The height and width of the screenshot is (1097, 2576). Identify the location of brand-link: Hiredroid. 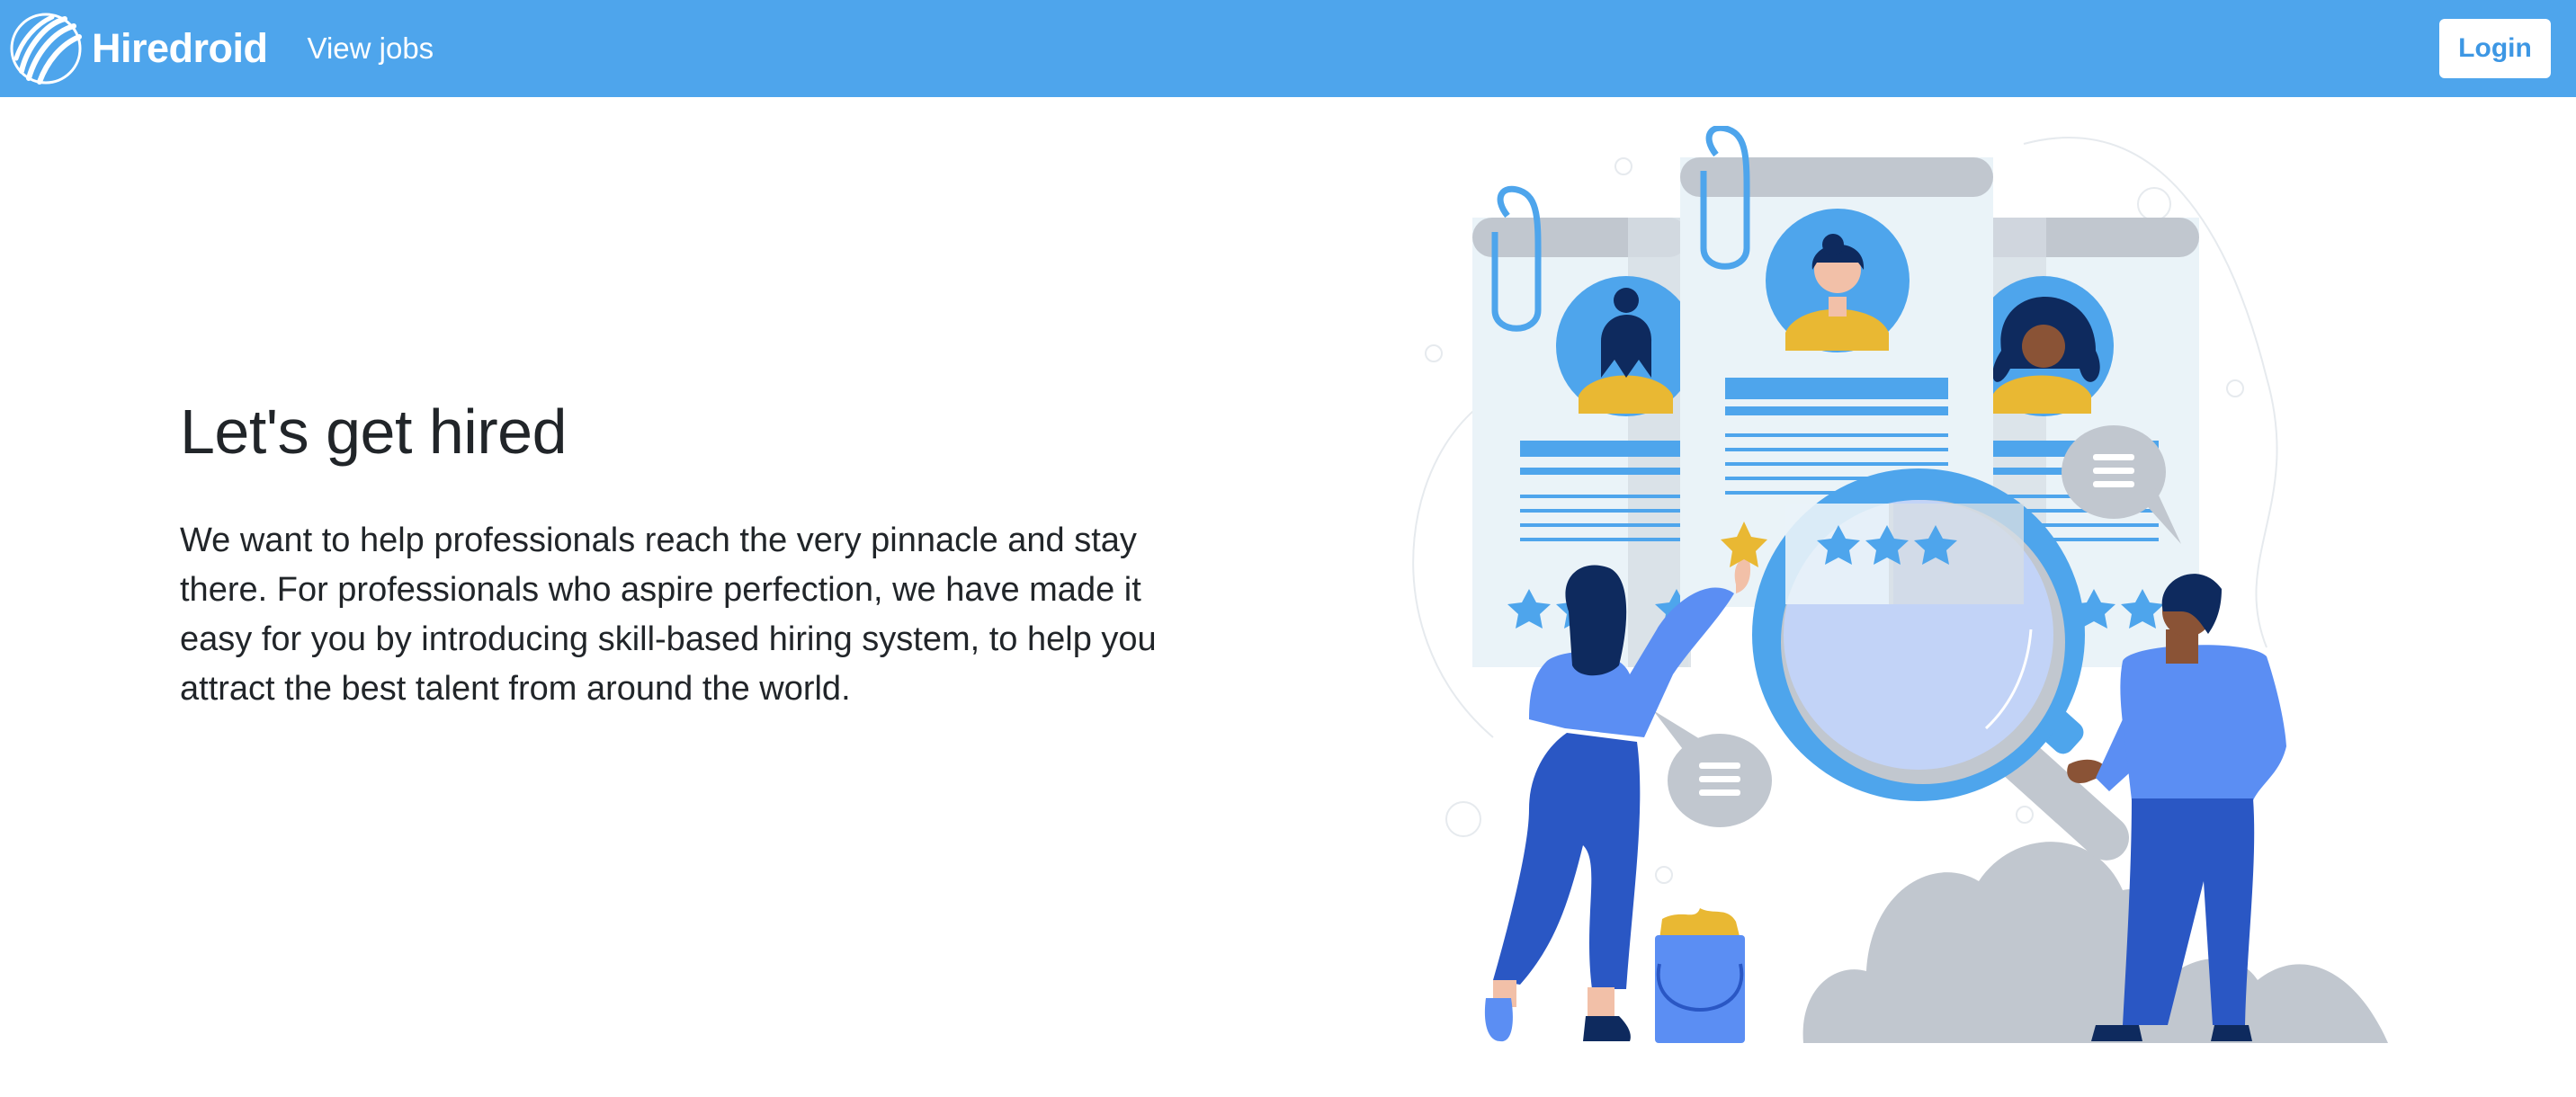
(138, 48).